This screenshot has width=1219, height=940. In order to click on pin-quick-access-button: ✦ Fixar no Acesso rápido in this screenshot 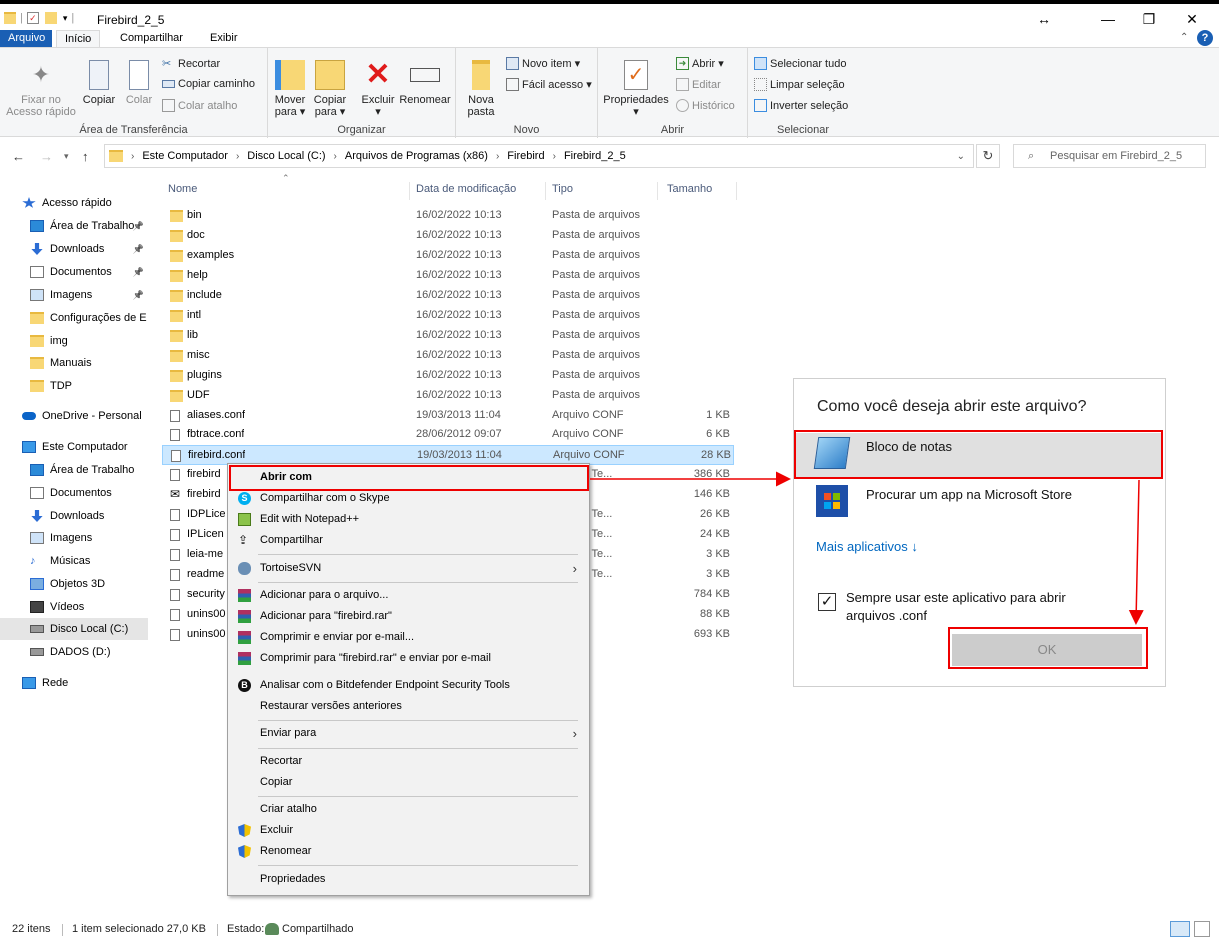, I will do `click(41, 89)`.